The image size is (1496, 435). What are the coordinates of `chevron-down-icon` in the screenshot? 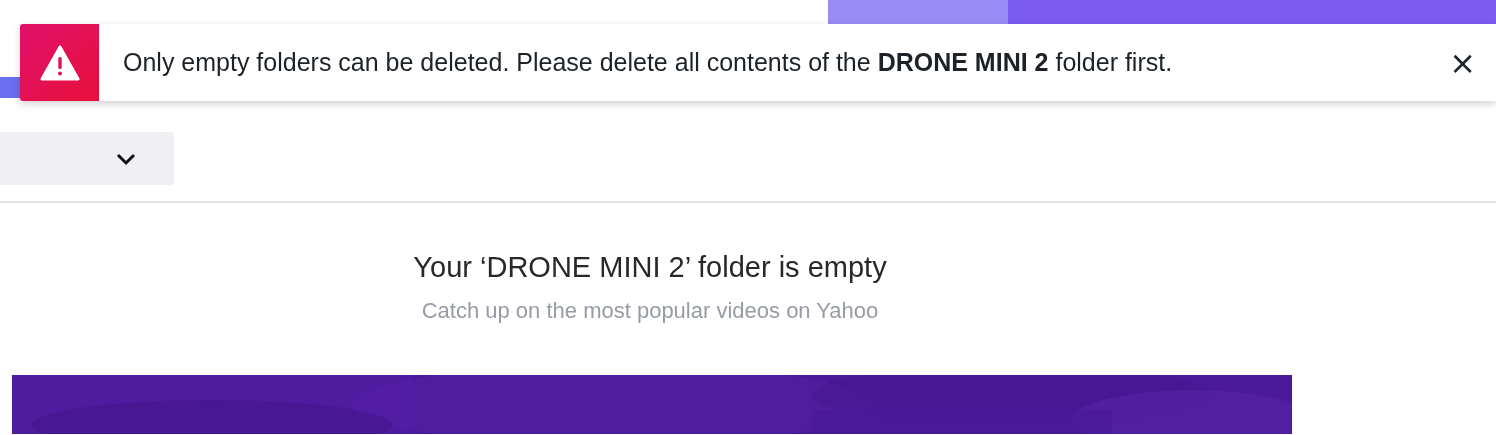 It's located at (126, 158).